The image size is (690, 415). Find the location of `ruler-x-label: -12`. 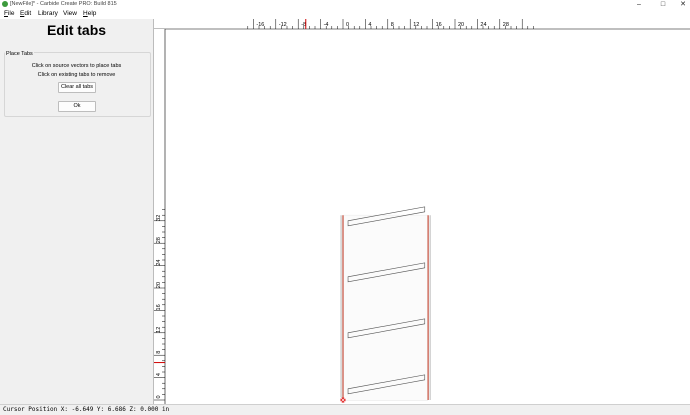

ruler-x-label: -12 is located at coordinates (283, 25).